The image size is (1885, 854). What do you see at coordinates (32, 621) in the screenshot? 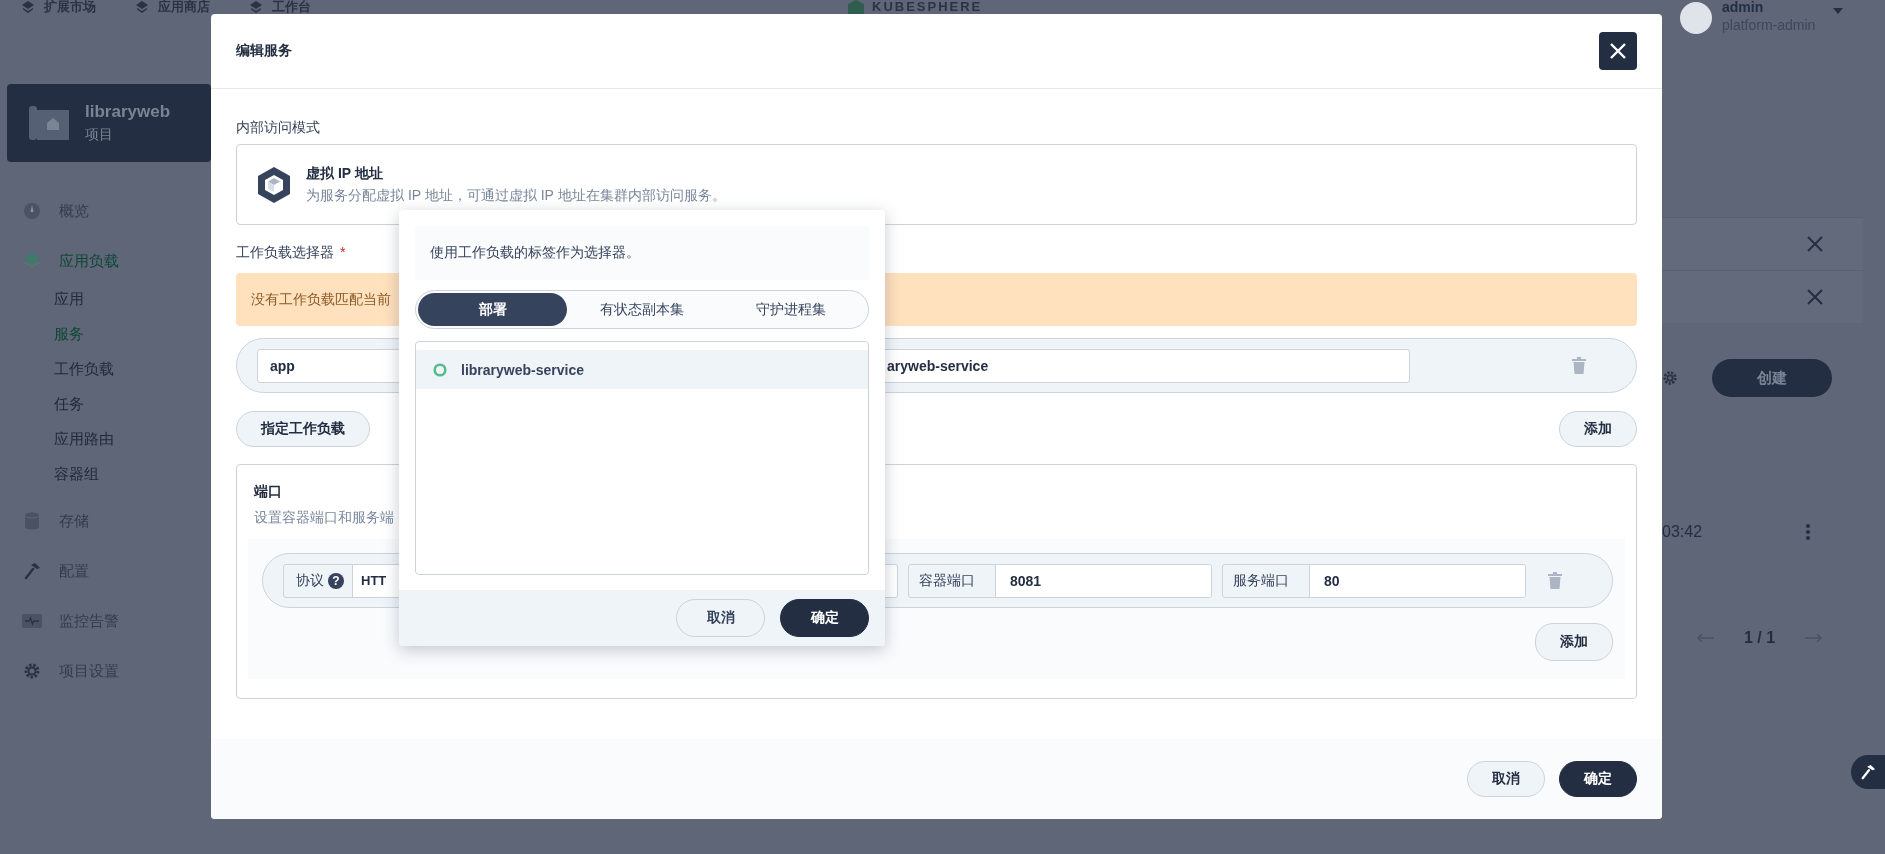
I see `monitor-icon` at bounding box center [32, 621].